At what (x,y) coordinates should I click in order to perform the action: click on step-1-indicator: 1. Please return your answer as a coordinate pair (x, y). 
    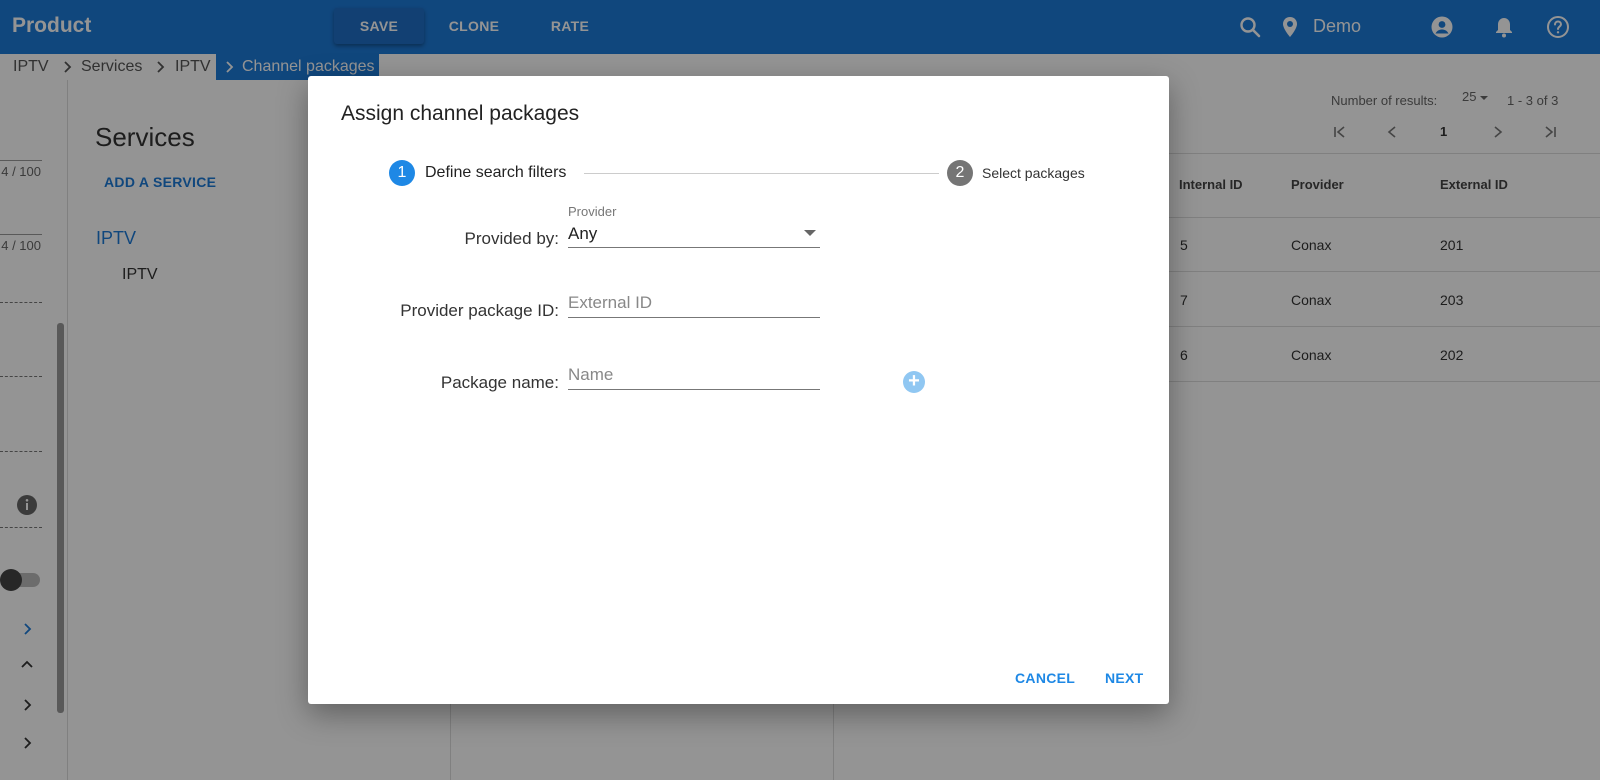
    Looking at the image, I should click on (402, 173).